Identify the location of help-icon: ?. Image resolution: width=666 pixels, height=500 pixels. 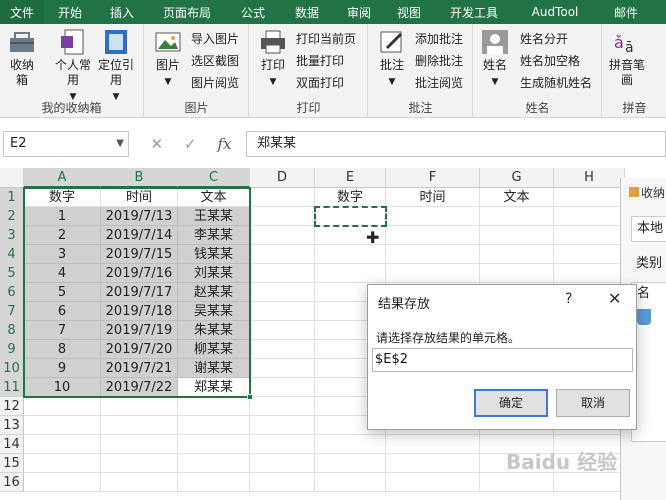
(568, 299).